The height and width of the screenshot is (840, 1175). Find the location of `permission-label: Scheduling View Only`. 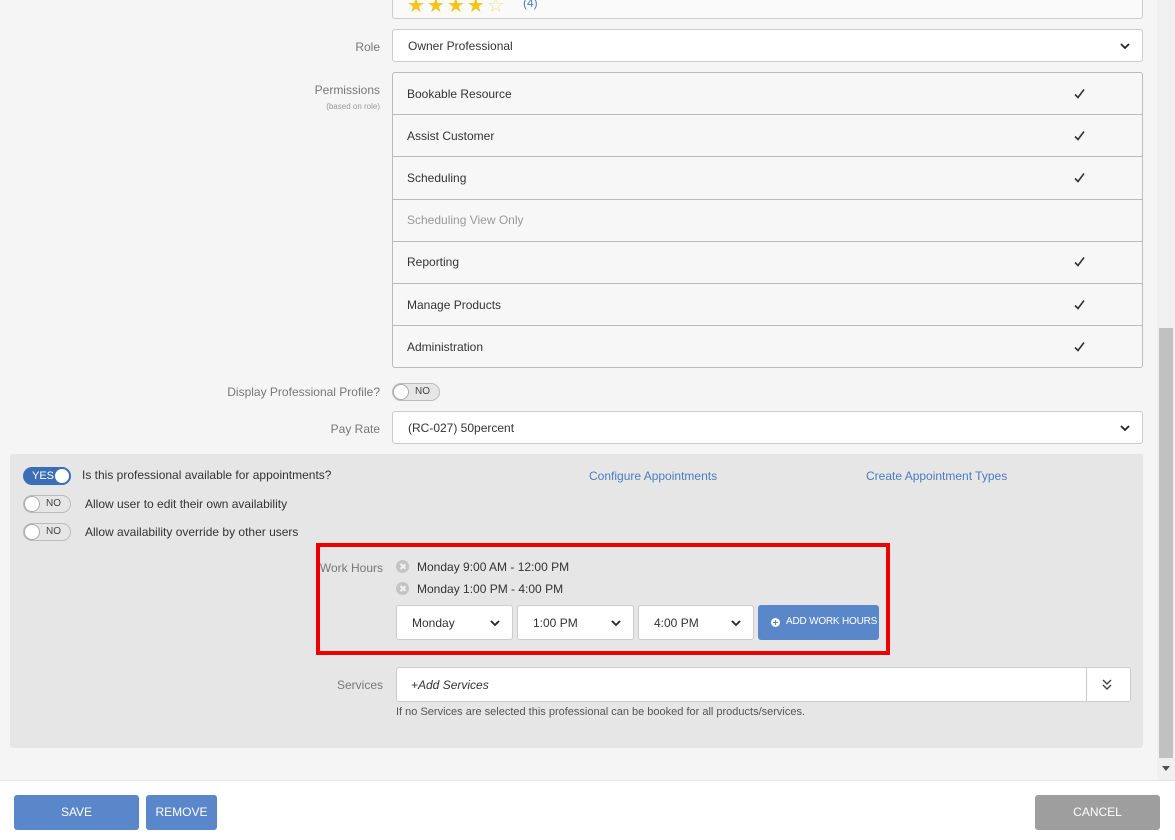

permission-label: Scheduling View Only is located at coordinates (465, 220).